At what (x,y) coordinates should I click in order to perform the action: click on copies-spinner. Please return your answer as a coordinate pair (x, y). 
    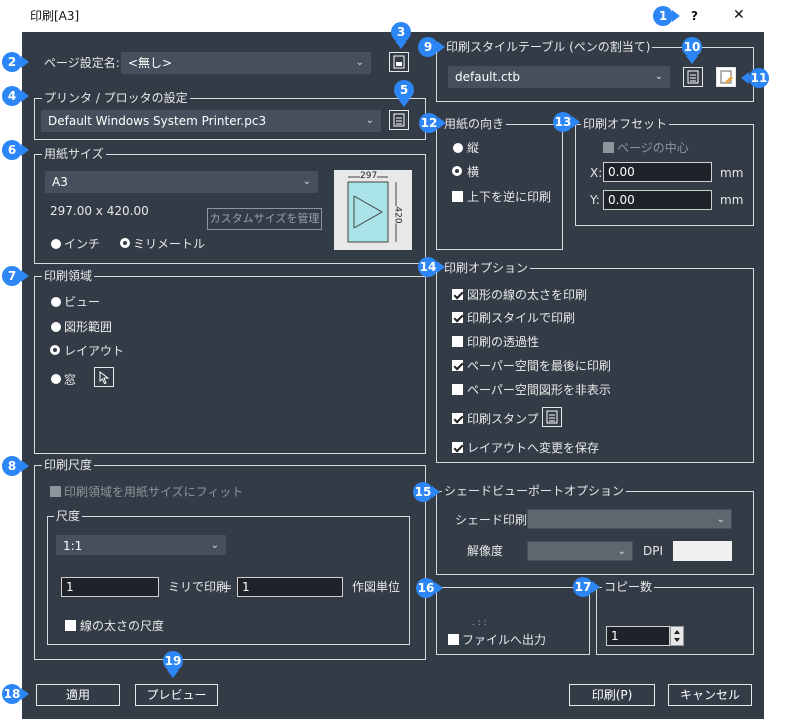
    Looking at the image, I should click on (677, 636).